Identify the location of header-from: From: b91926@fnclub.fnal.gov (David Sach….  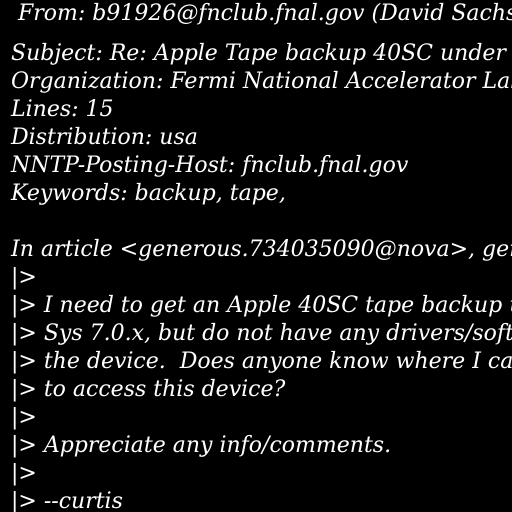
(265, 13).